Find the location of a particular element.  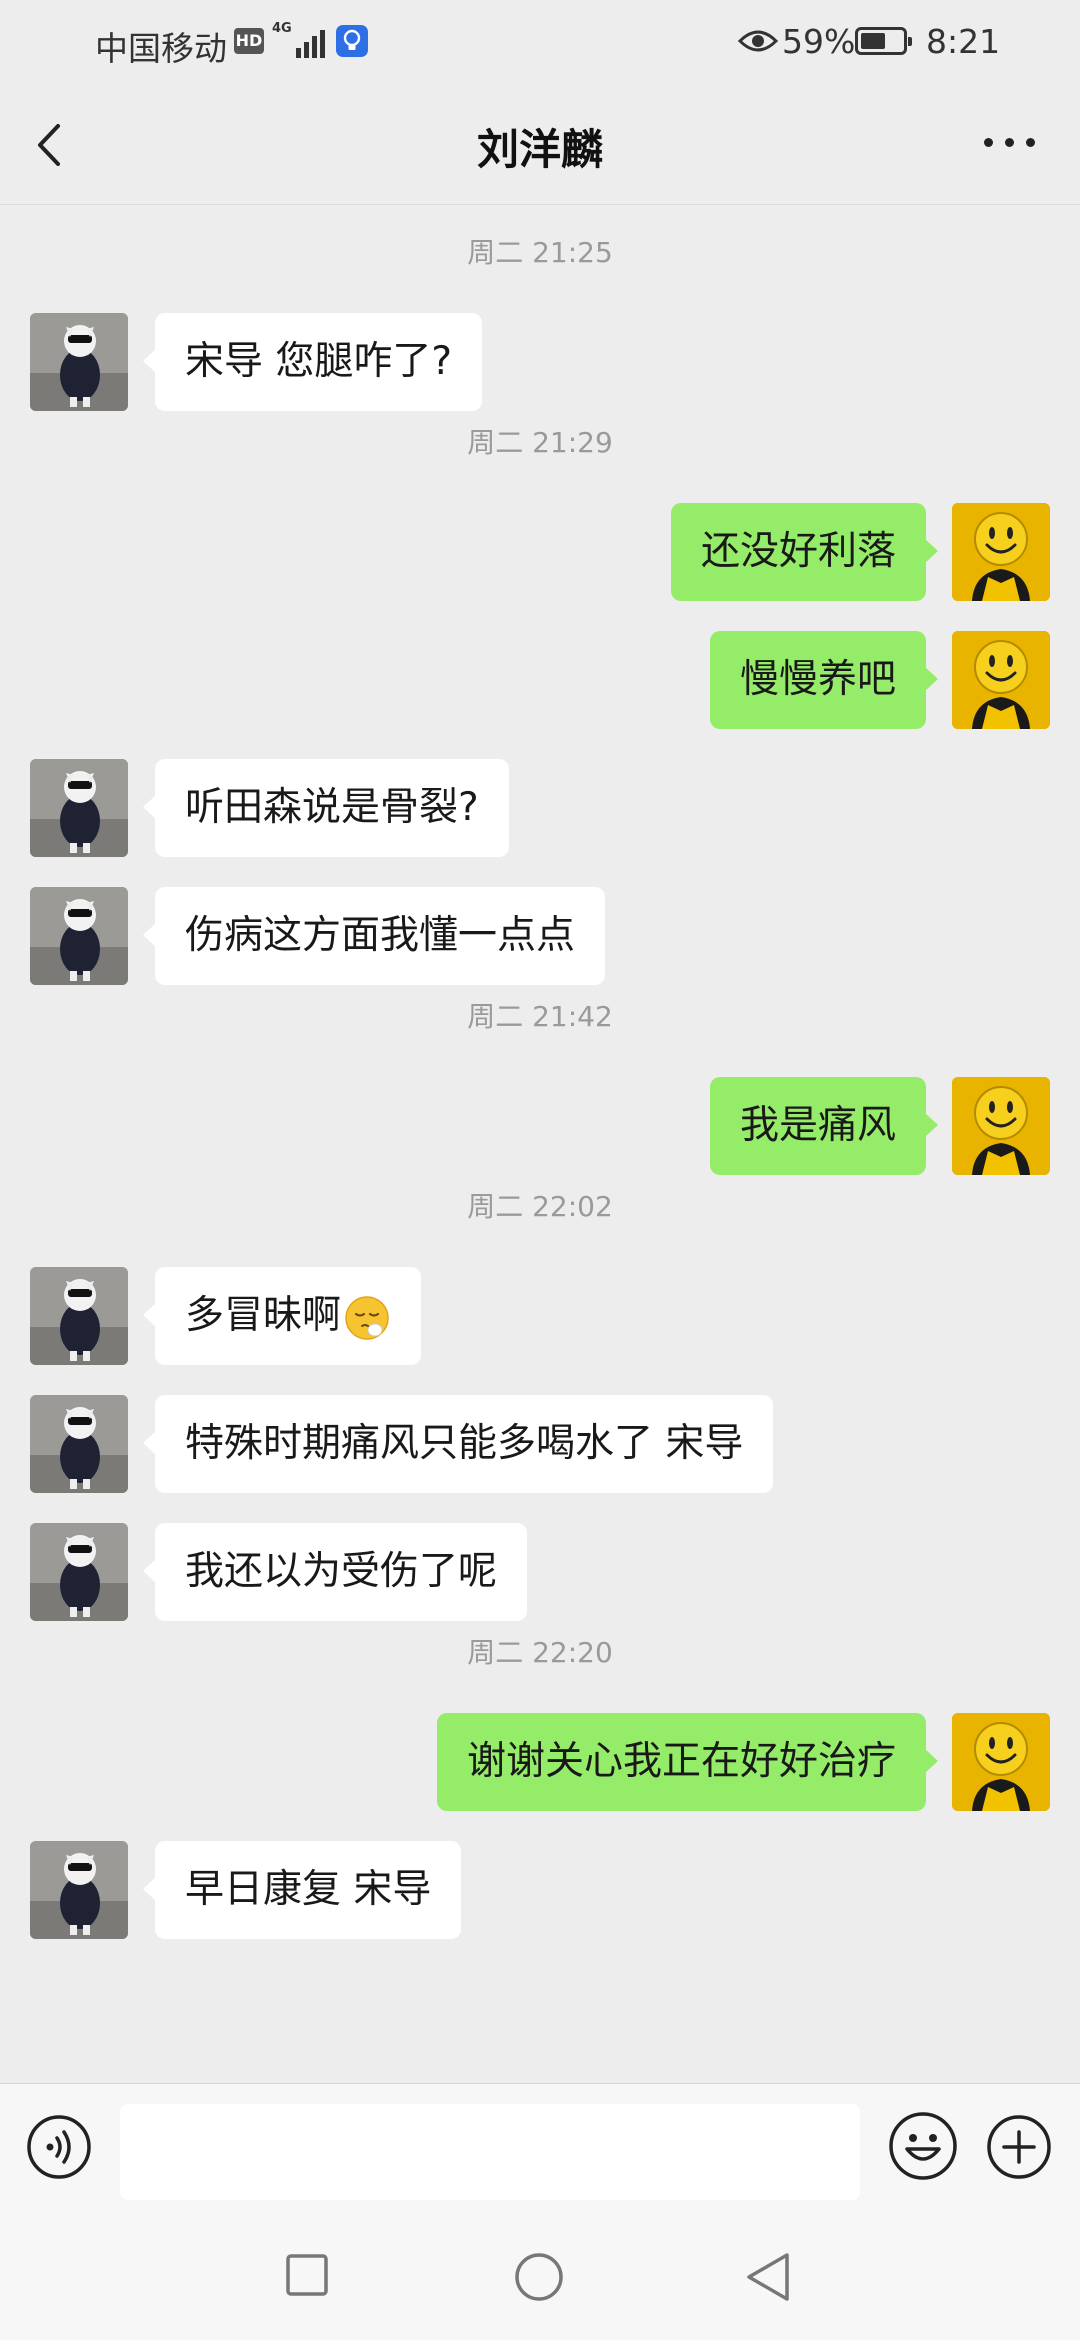

system-back-icon is located at coordinates (768, 2277).